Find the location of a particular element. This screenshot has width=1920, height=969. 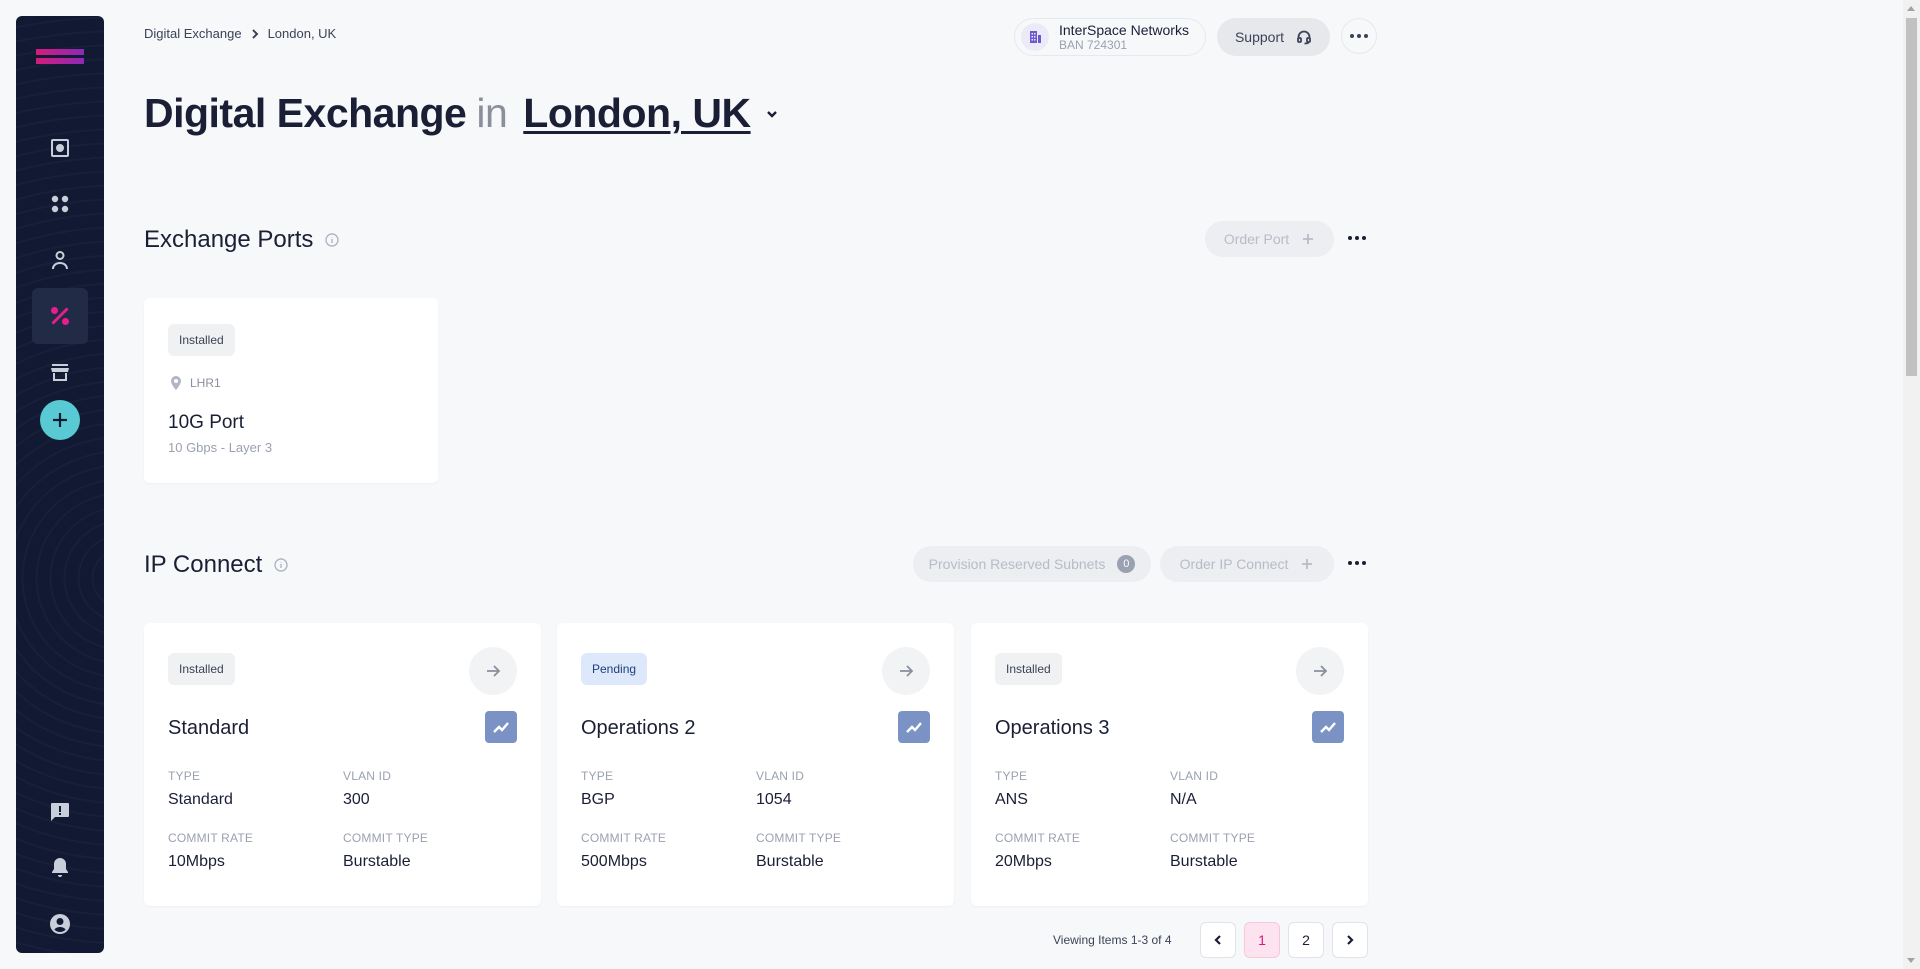

sidebar-item-exchange is located at coordinates (60, 316).